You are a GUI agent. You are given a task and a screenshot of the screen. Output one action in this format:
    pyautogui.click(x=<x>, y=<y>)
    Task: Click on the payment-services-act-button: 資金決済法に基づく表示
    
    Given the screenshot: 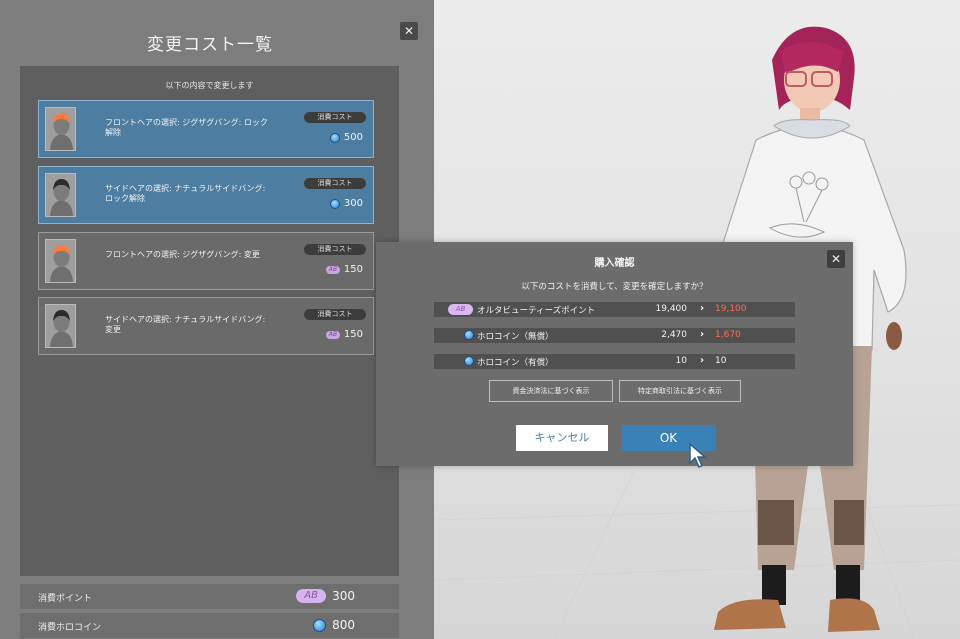 What is the action you would take?
    pyautogui.click(x=551, y=391)
    